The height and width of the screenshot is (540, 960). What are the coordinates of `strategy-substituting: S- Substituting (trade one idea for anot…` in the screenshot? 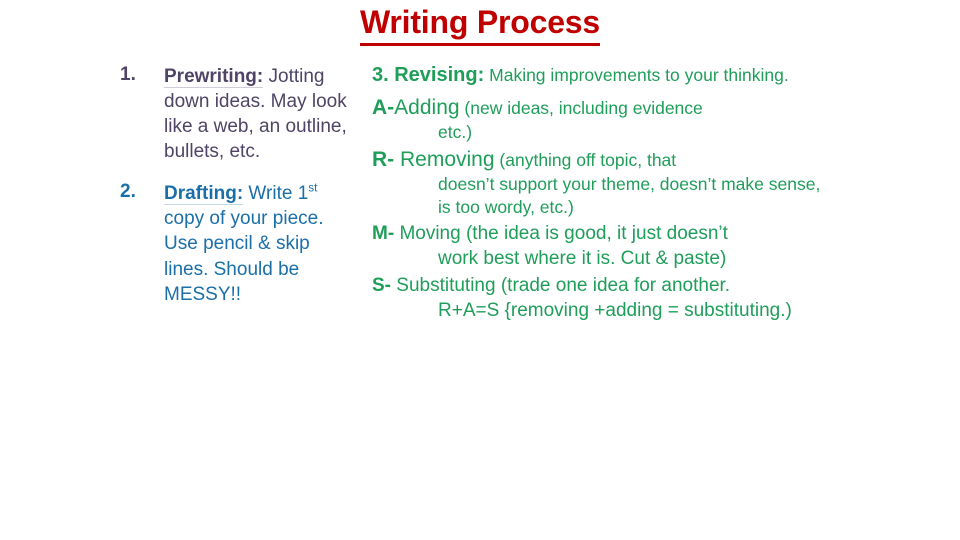 It's located at (598, 298).